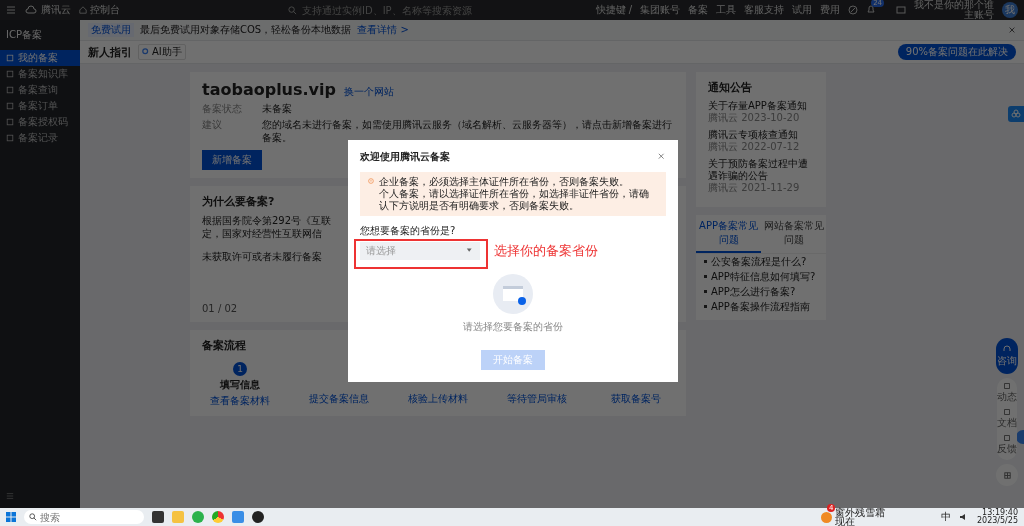 Image resolution: width=1024 pixels, height=526 pixels. Describe the element at coordinates (1010, 10) in the screenshot. I see `user-avatar: 我` at that location.